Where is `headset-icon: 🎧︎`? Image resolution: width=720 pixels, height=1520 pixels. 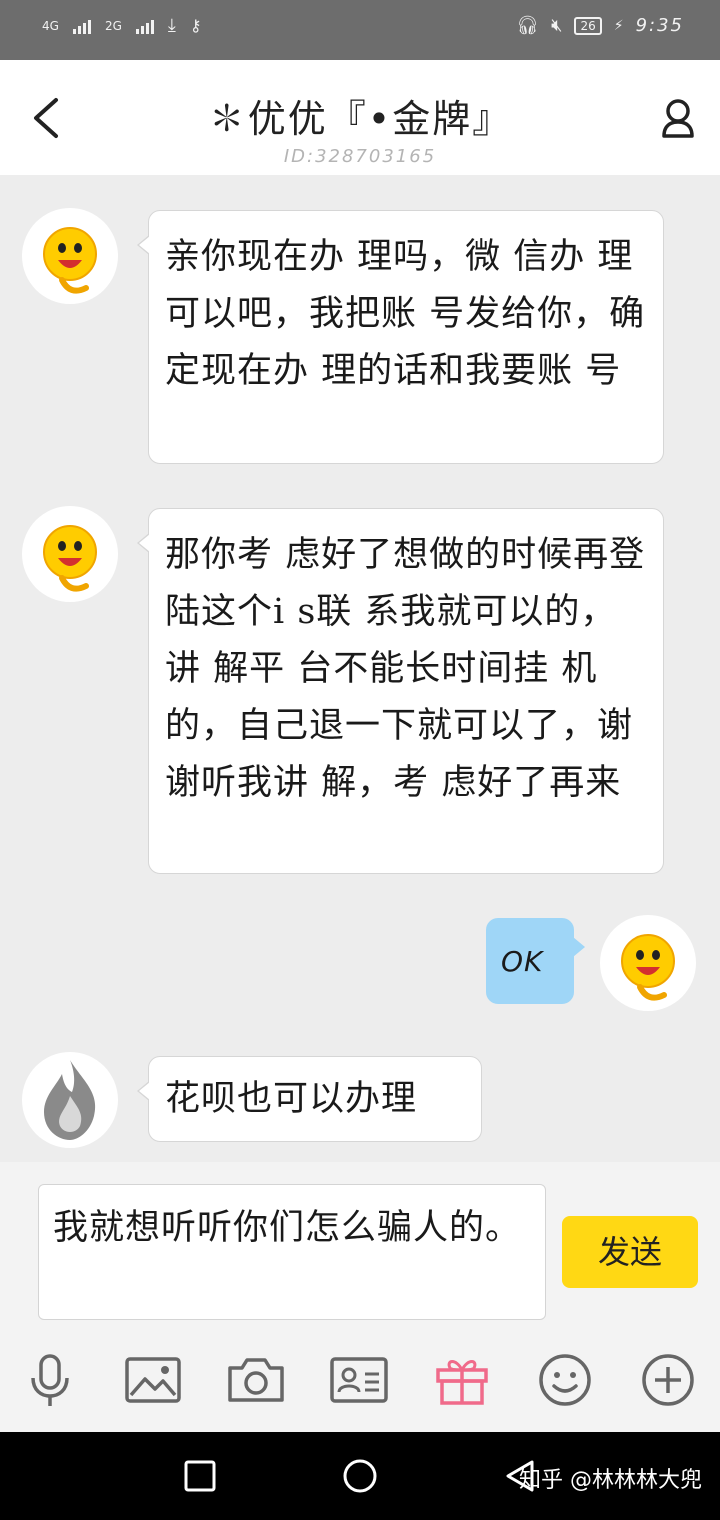
headset-icon: 🎧︎ is located at coordinates (528, 25).